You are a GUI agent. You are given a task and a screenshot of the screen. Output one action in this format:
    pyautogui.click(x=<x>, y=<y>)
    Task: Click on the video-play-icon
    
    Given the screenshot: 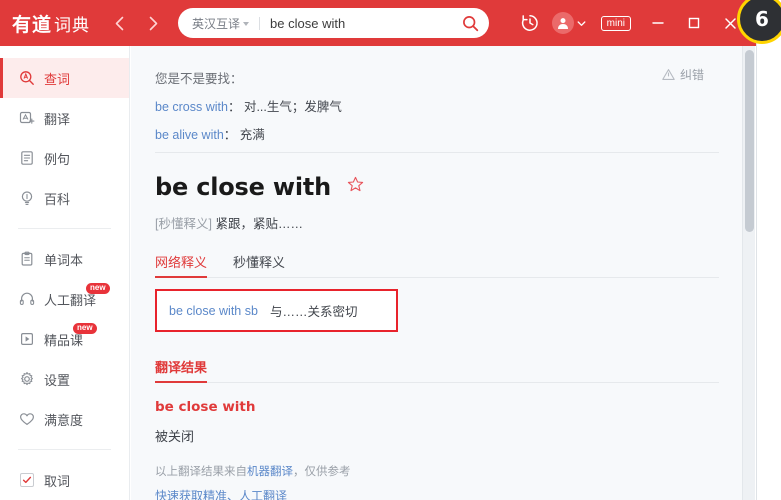 What is the action you would take?
    pyautogui.click(x=26, y=339)
    